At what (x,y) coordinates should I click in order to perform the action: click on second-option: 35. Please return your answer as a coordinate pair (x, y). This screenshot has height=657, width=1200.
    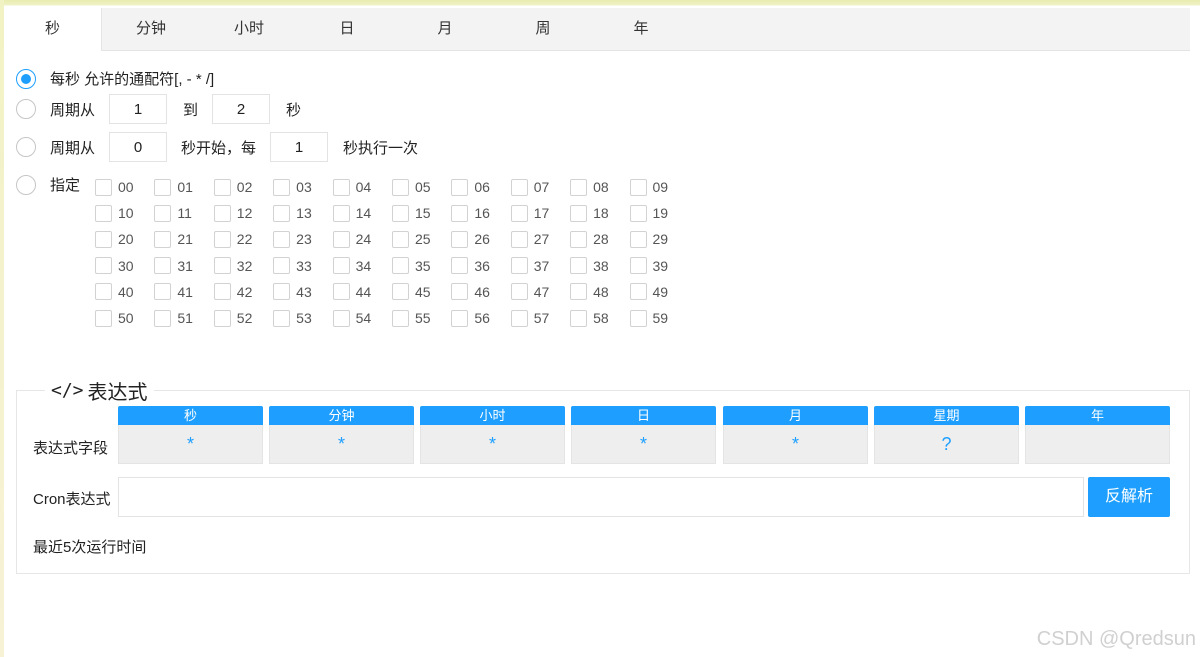
    Looking at the image, I should click on (421, 266).